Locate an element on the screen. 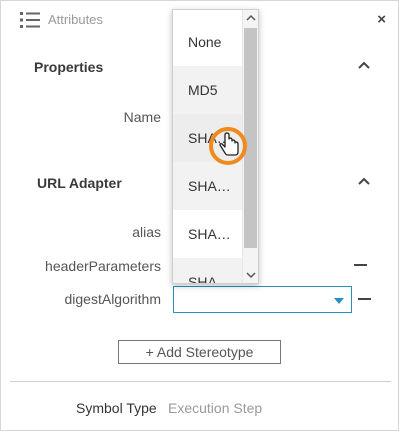  digest-algorithm-select is located at coordinates (262, 299).